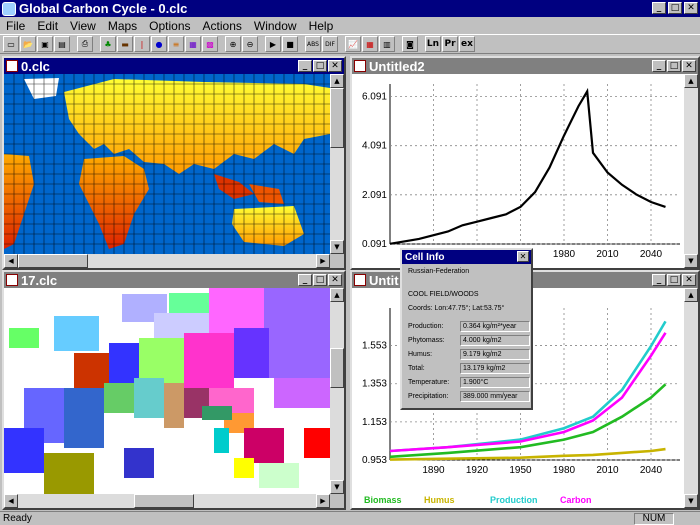 The width and height of the screenshot is (700, 525). I want to click on tree-icon: ♣, so click(108, 44).